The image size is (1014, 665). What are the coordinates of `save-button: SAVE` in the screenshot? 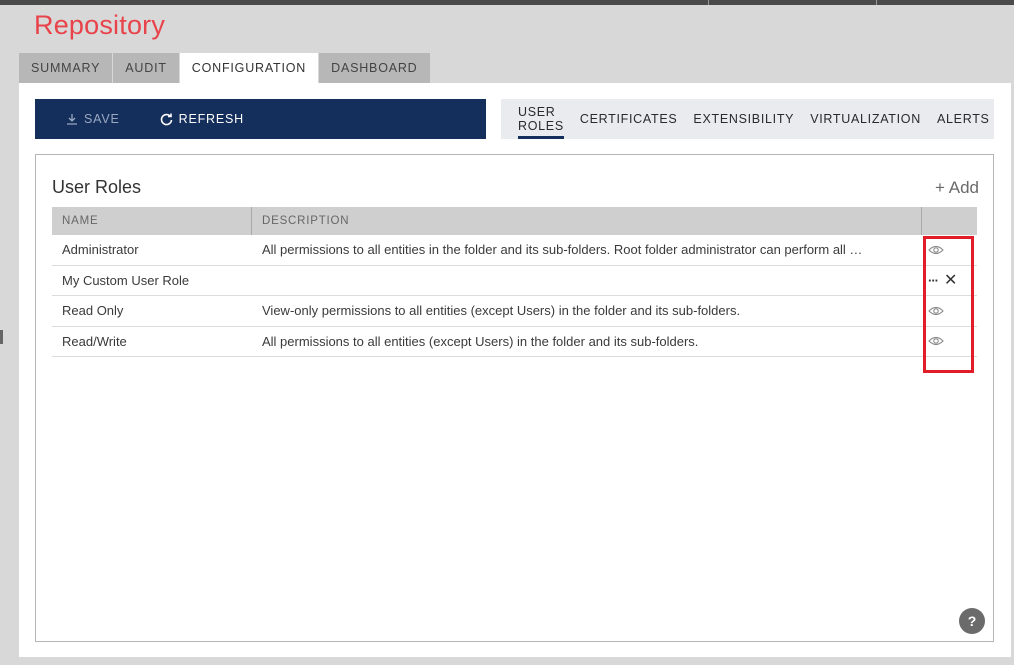 It's located at (93, 119).